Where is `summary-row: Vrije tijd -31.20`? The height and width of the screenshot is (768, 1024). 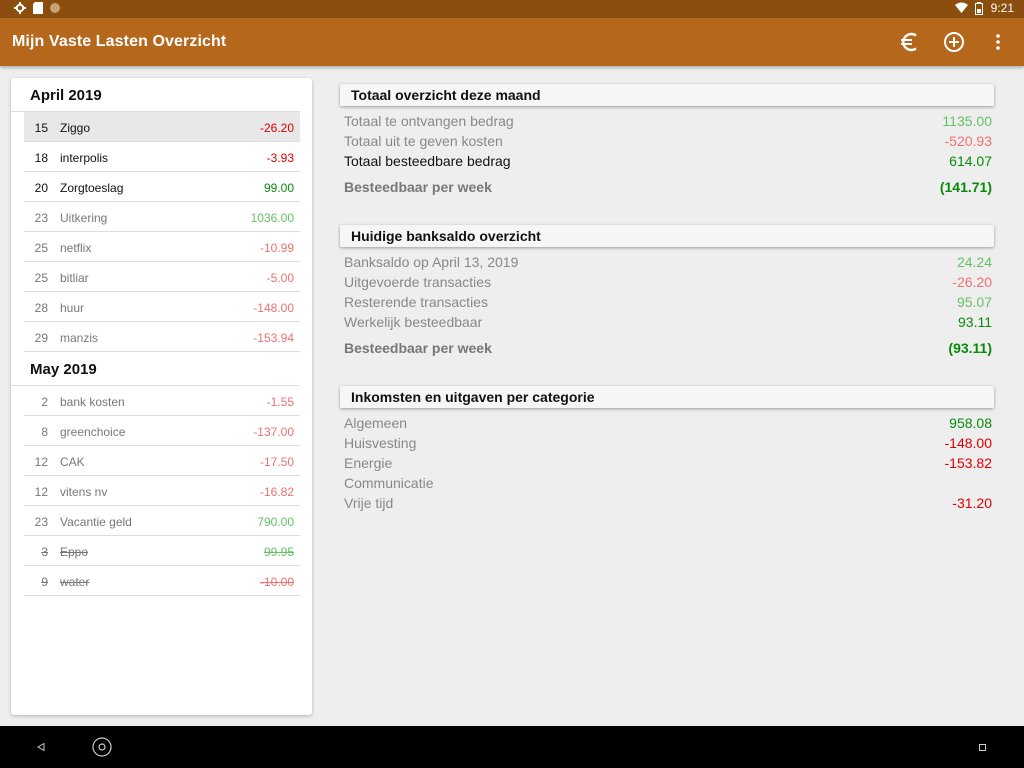
summary-row: Vrije tijd -31.20 is located at coordinates (668, 503).